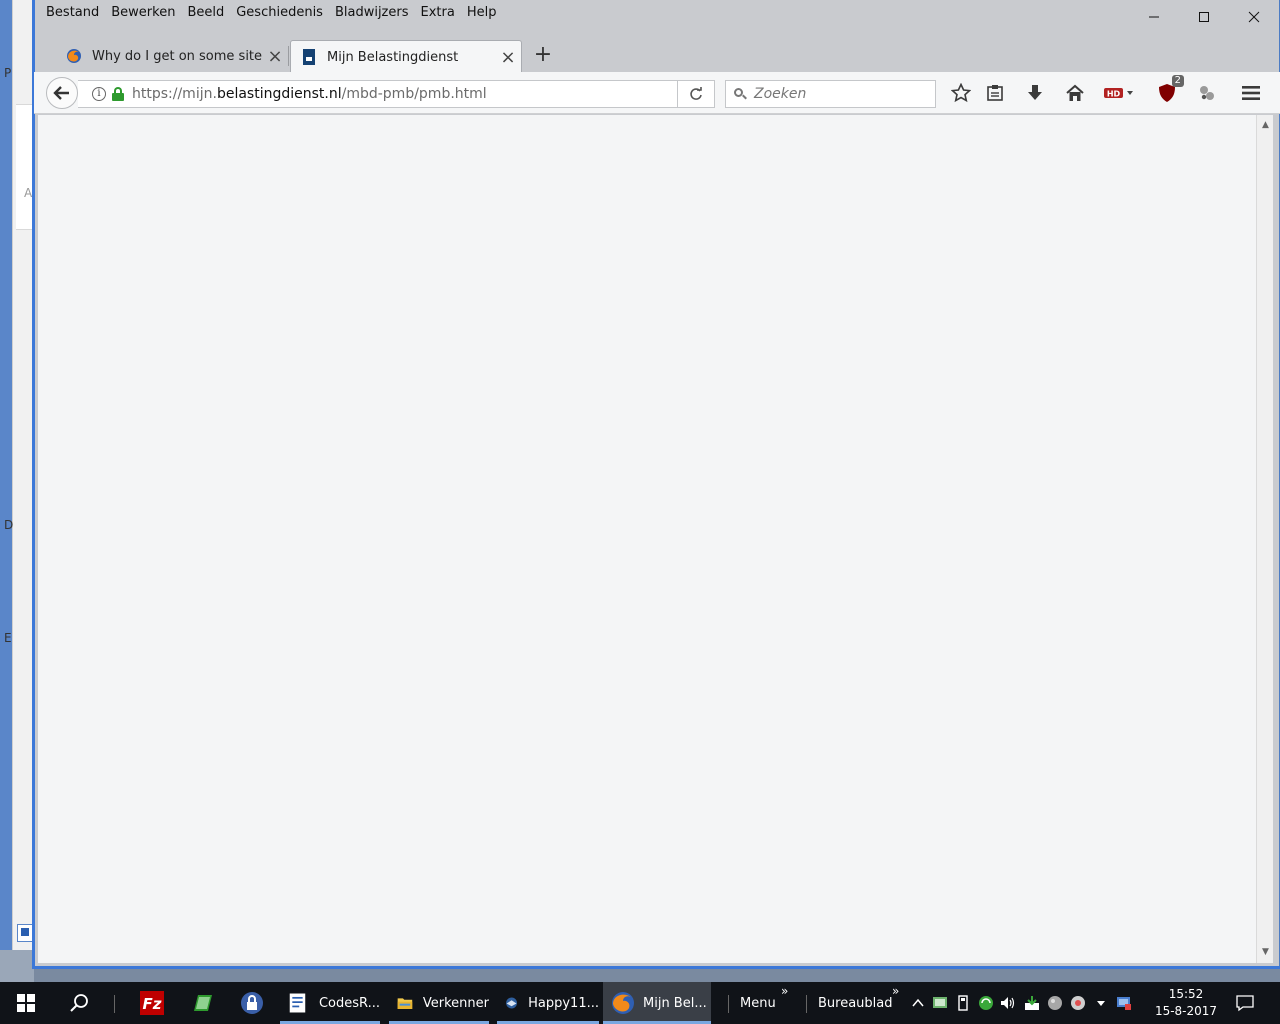  Describe the element at coordinates (405, 1003) in the screenshot. I see `folder-icon` at that location.